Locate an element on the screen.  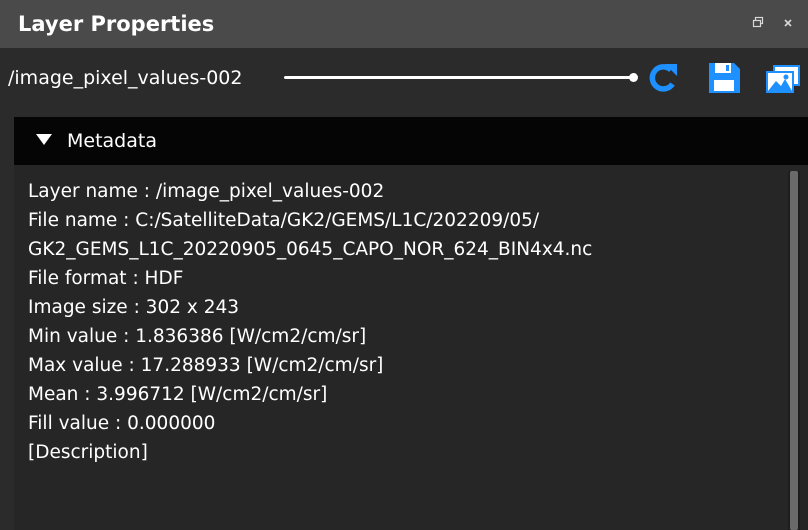
layer-path-bar: /image_pixel_values-002 is located at coordinates (404, 78).